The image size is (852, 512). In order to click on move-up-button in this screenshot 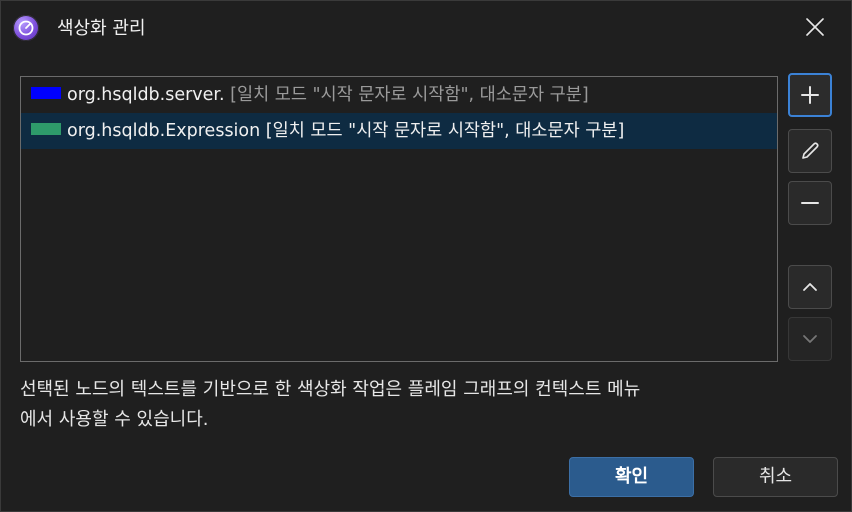, I will do `click(810, 287)`.